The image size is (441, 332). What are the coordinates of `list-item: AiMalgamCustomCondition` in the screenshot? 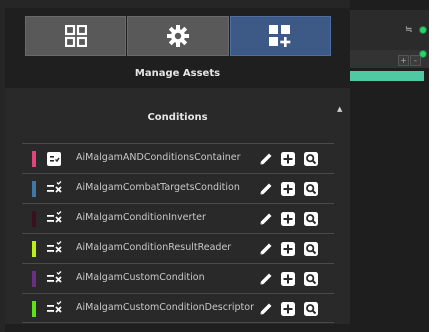 It's located at (178, 278).